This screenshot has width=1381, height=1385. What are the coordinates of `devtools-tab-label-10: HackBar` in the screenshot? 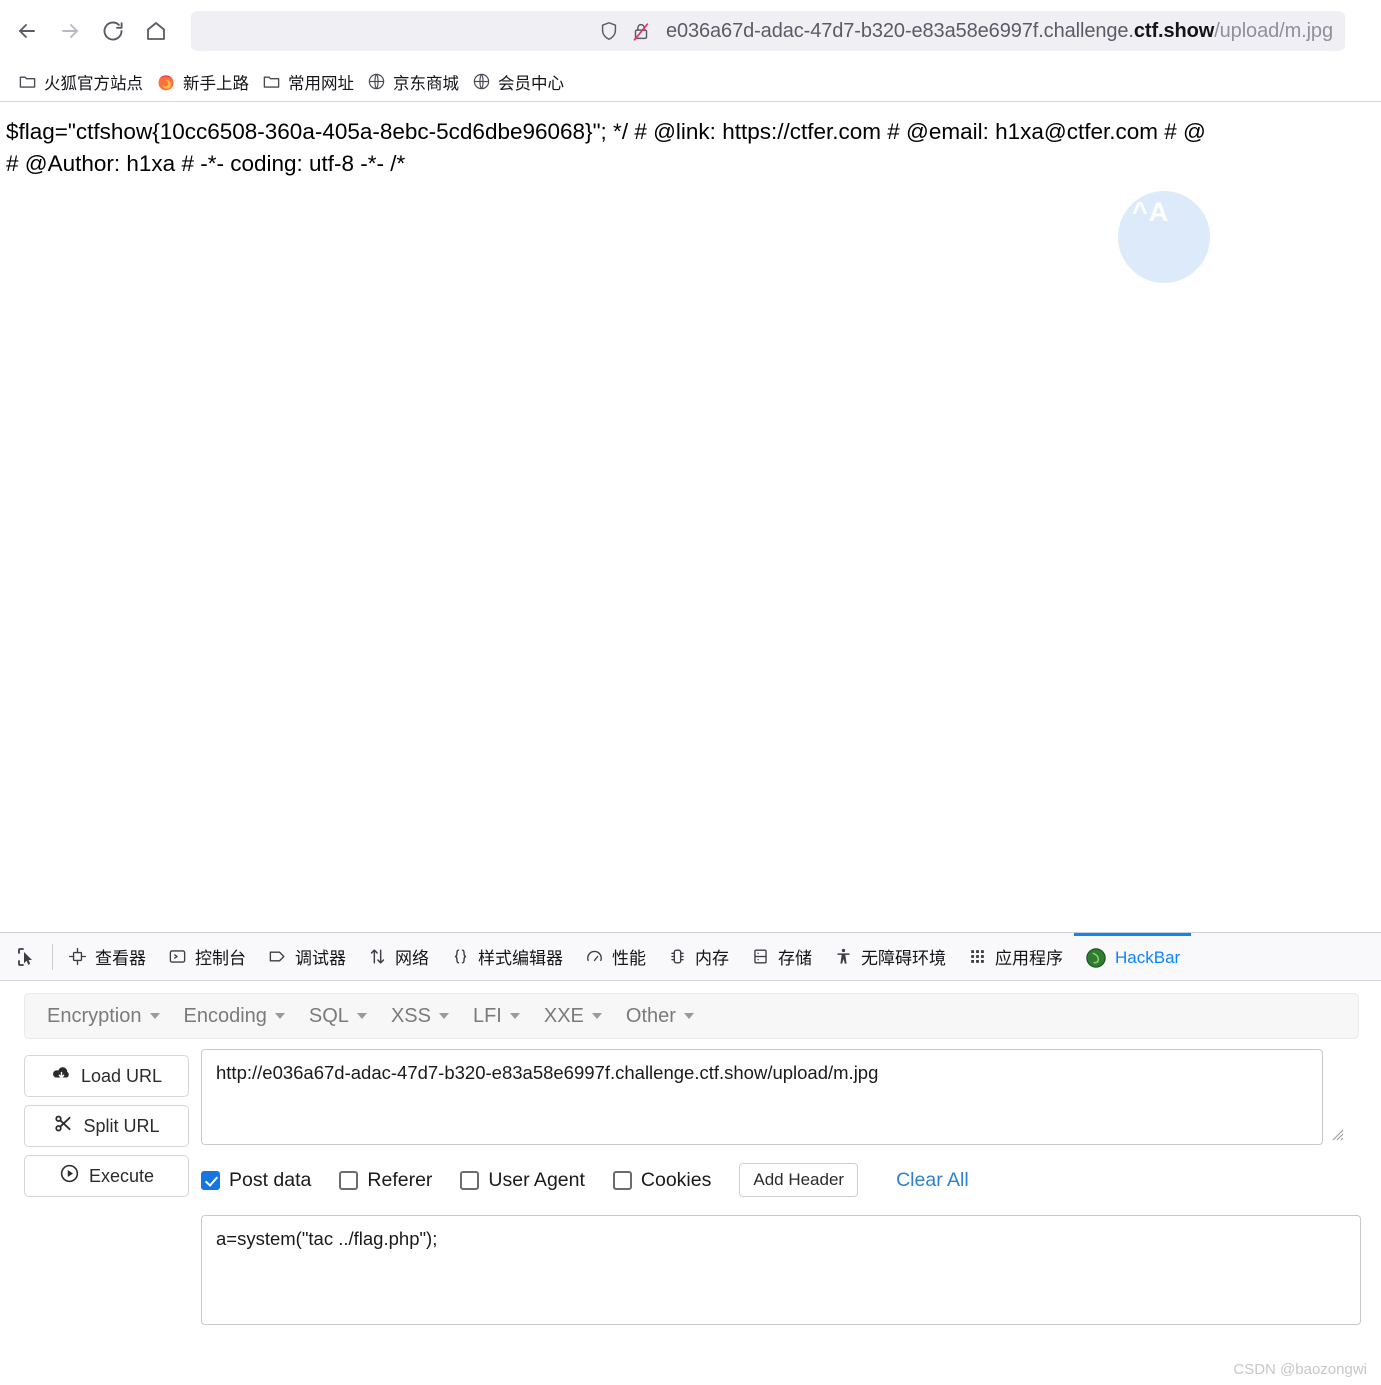 It's located at (1148, 957).